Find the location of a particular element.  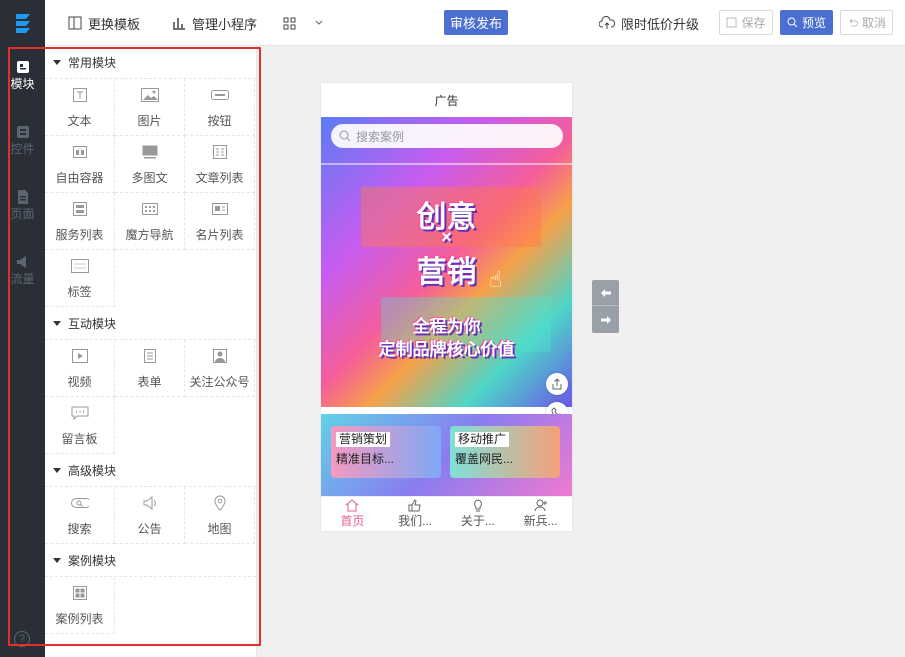

rail-item-widget: 控件 is located at coordinates (22, 140).